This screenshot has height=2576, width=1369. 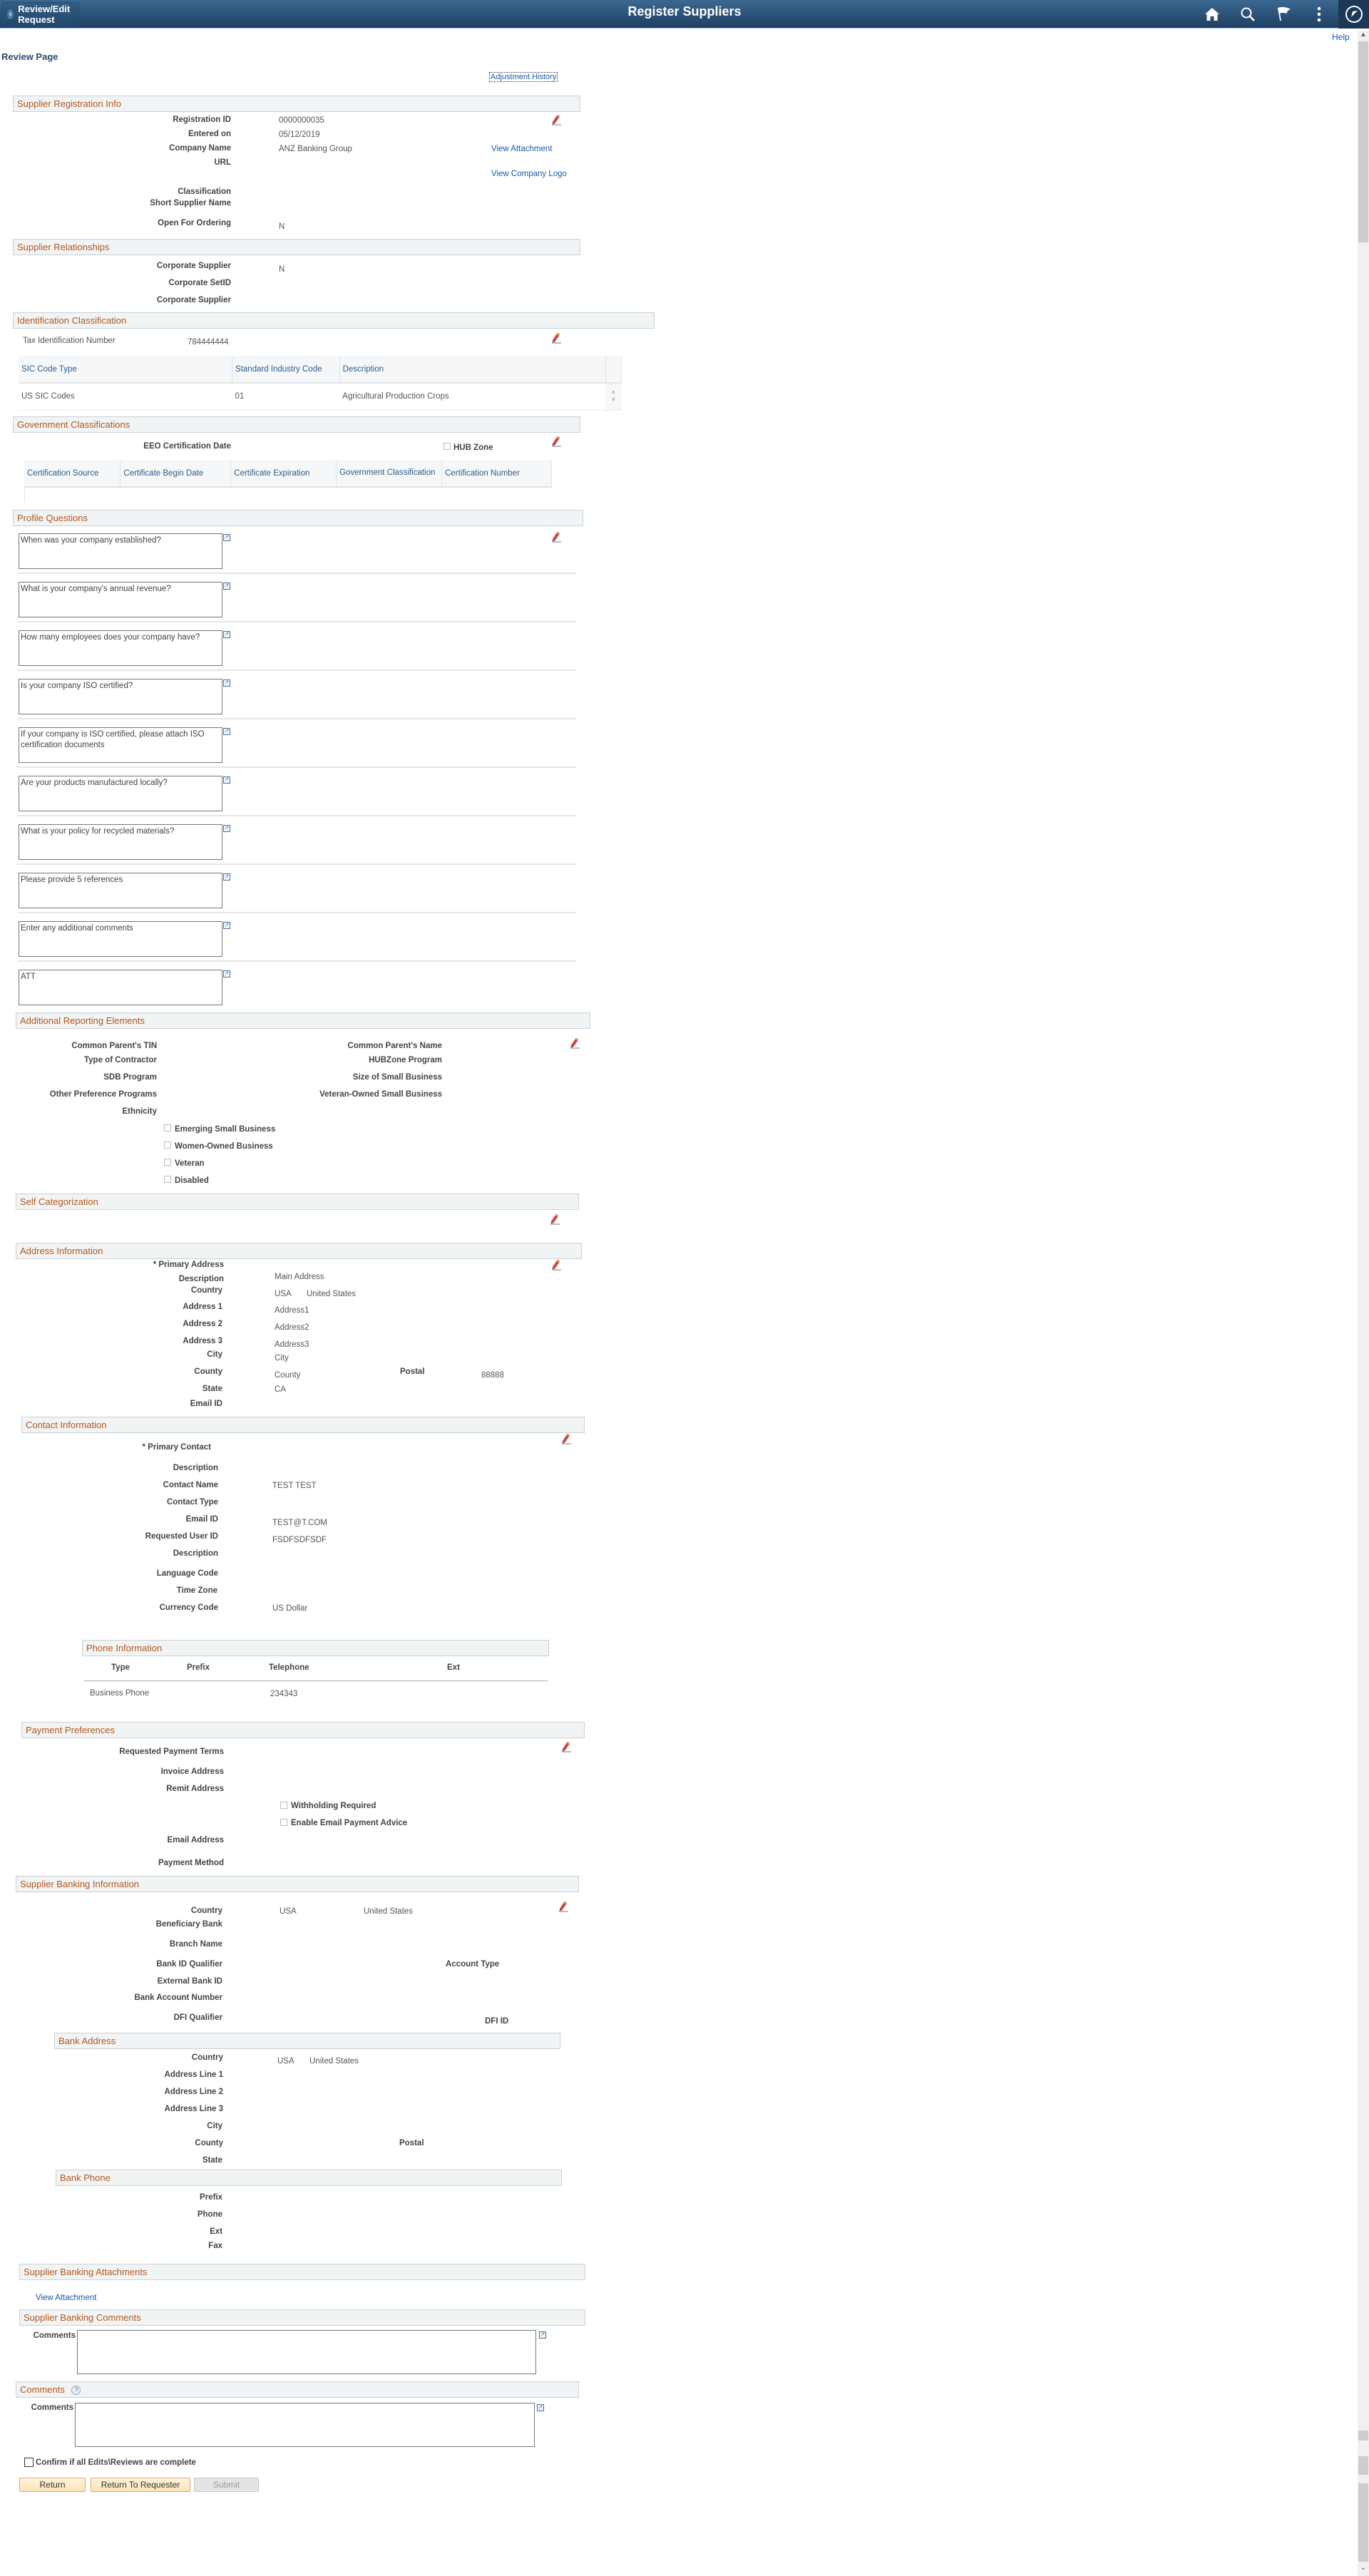 What do you see at coordinates (1284, 14) in the screenshot?
I see `flag-icon` at bounding box center [1284, 14].